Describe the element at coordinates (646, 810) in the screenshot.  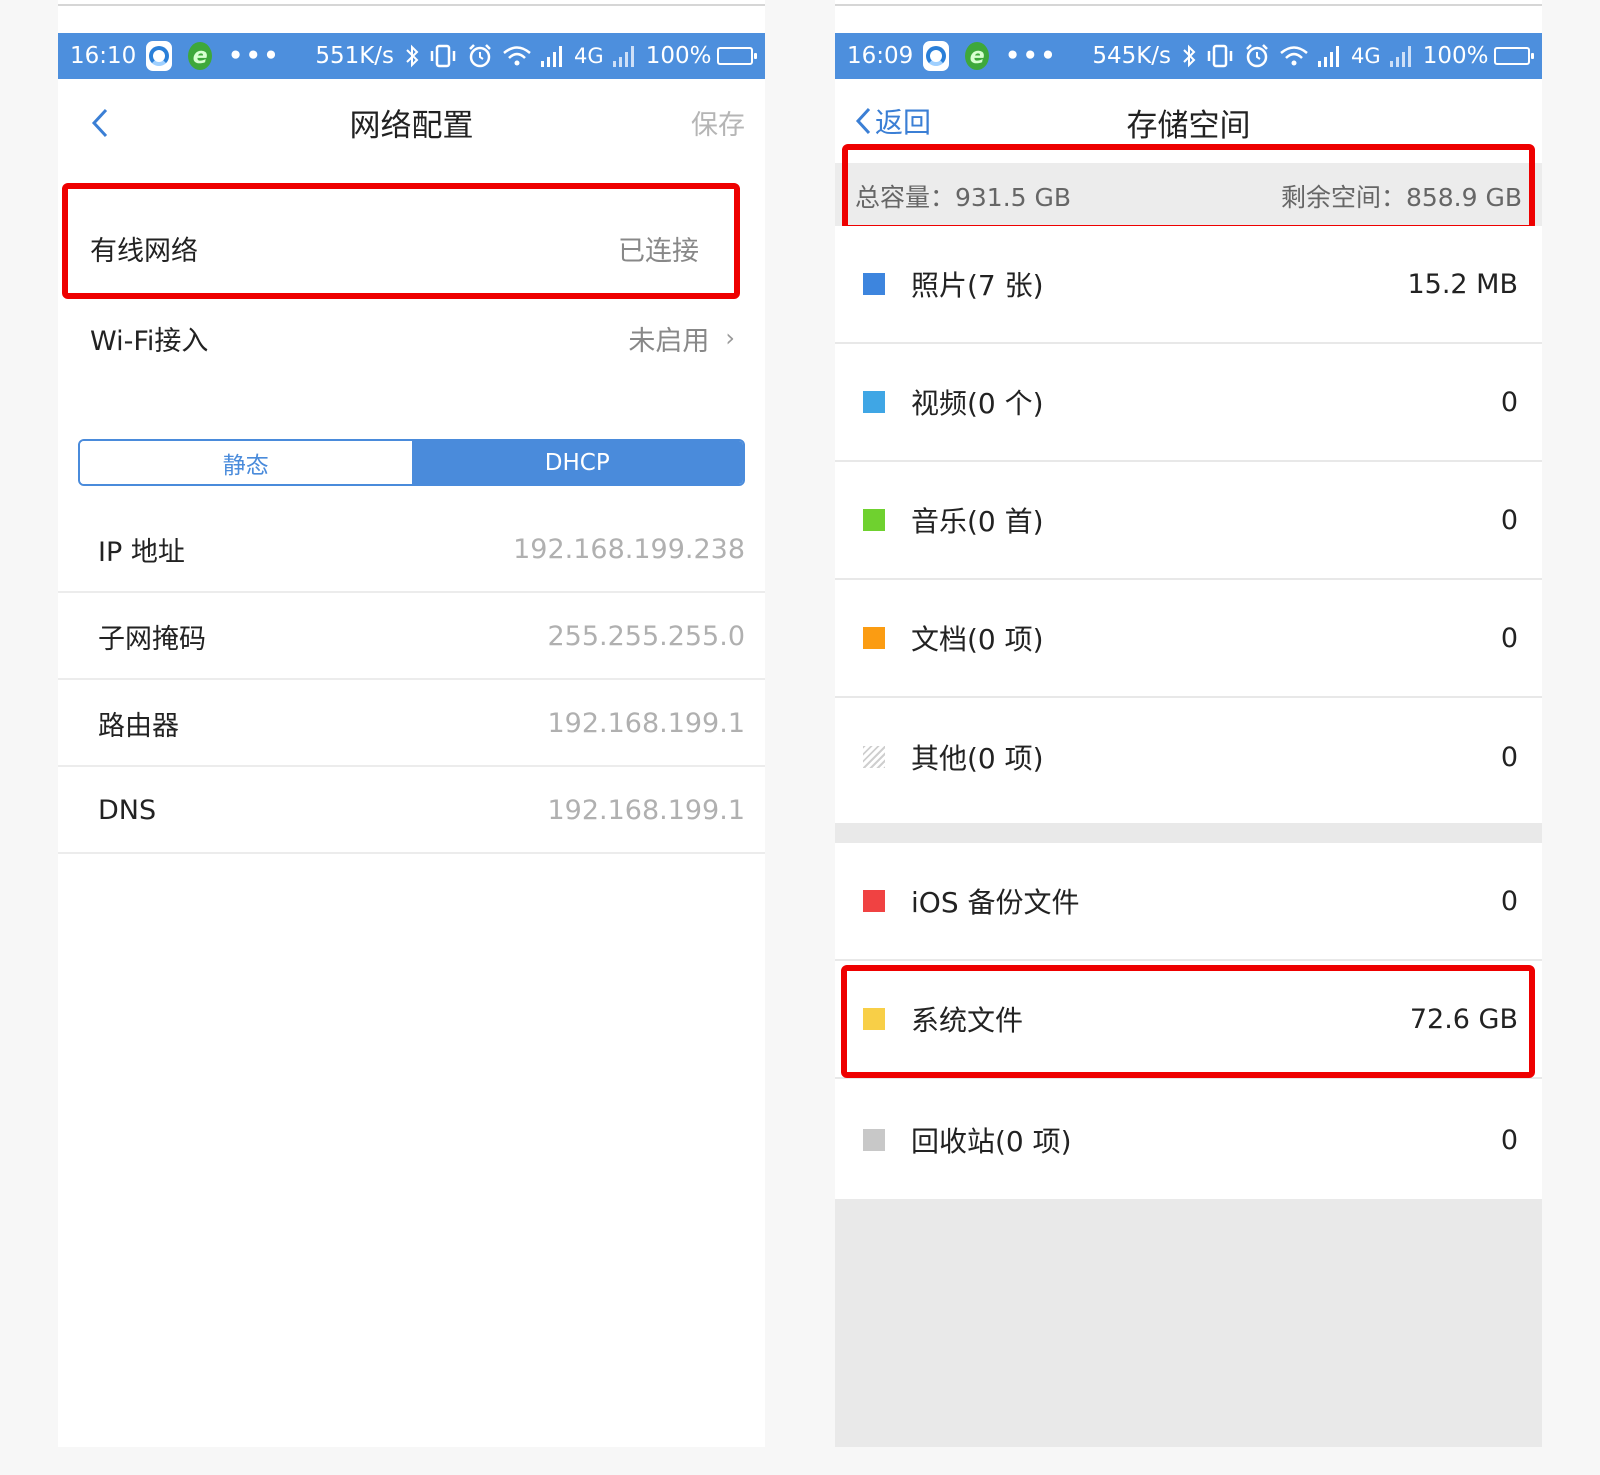
I see `dns-value: 192.168.199.1` at that location.